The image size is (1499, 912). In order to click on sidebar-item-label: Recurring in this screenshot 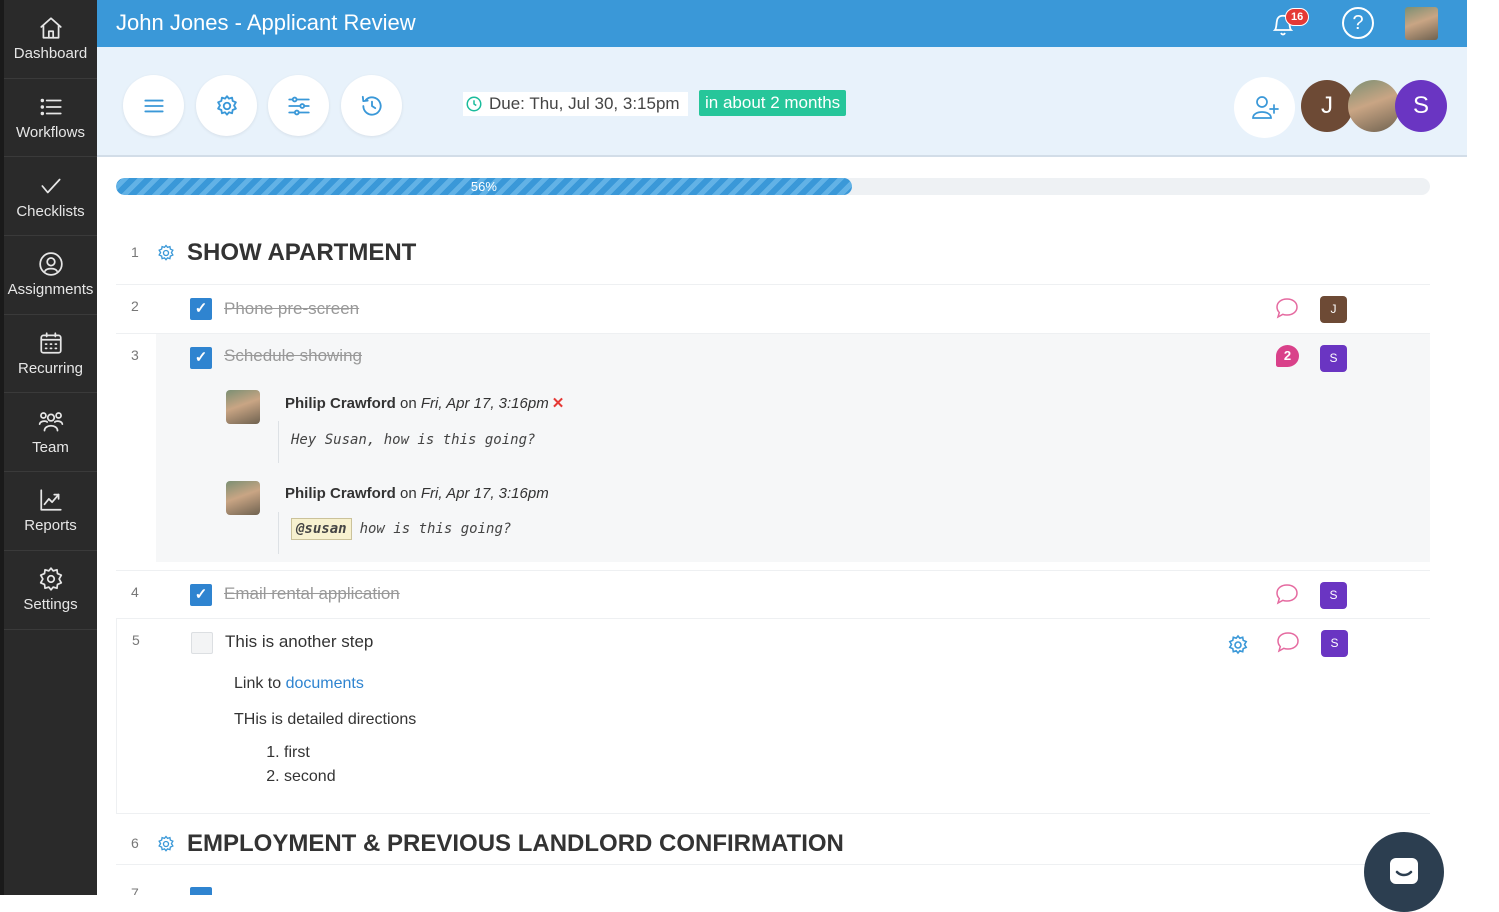, I will do `click(50, 369)`.